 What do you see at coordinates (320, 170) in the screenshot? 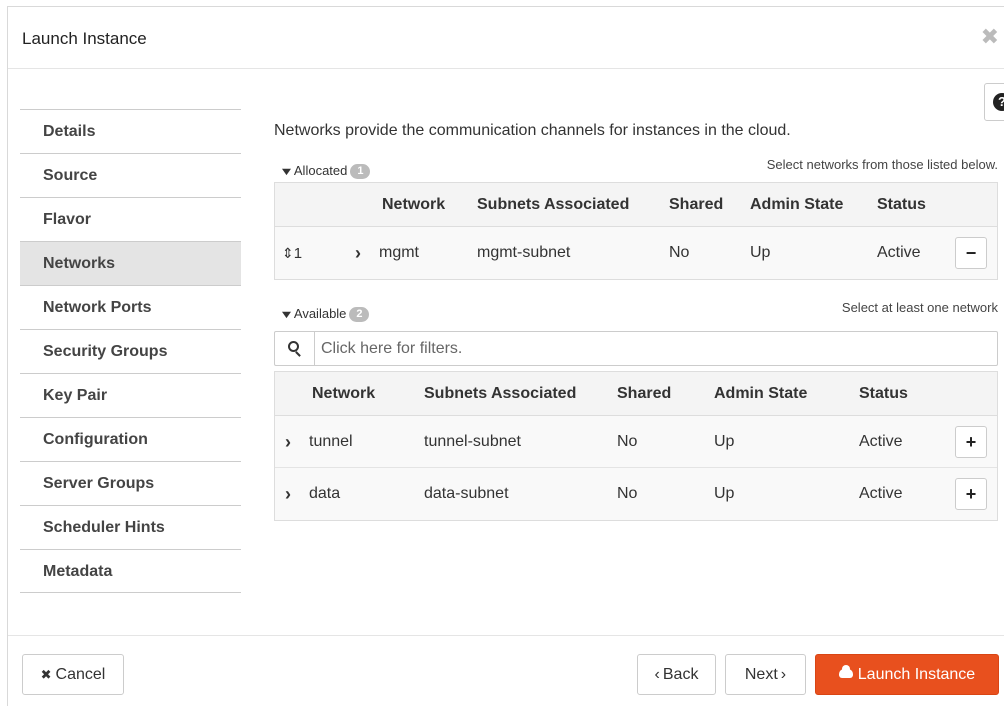
I see `allocated-label: Allocated` at bounding box center [320, 170].